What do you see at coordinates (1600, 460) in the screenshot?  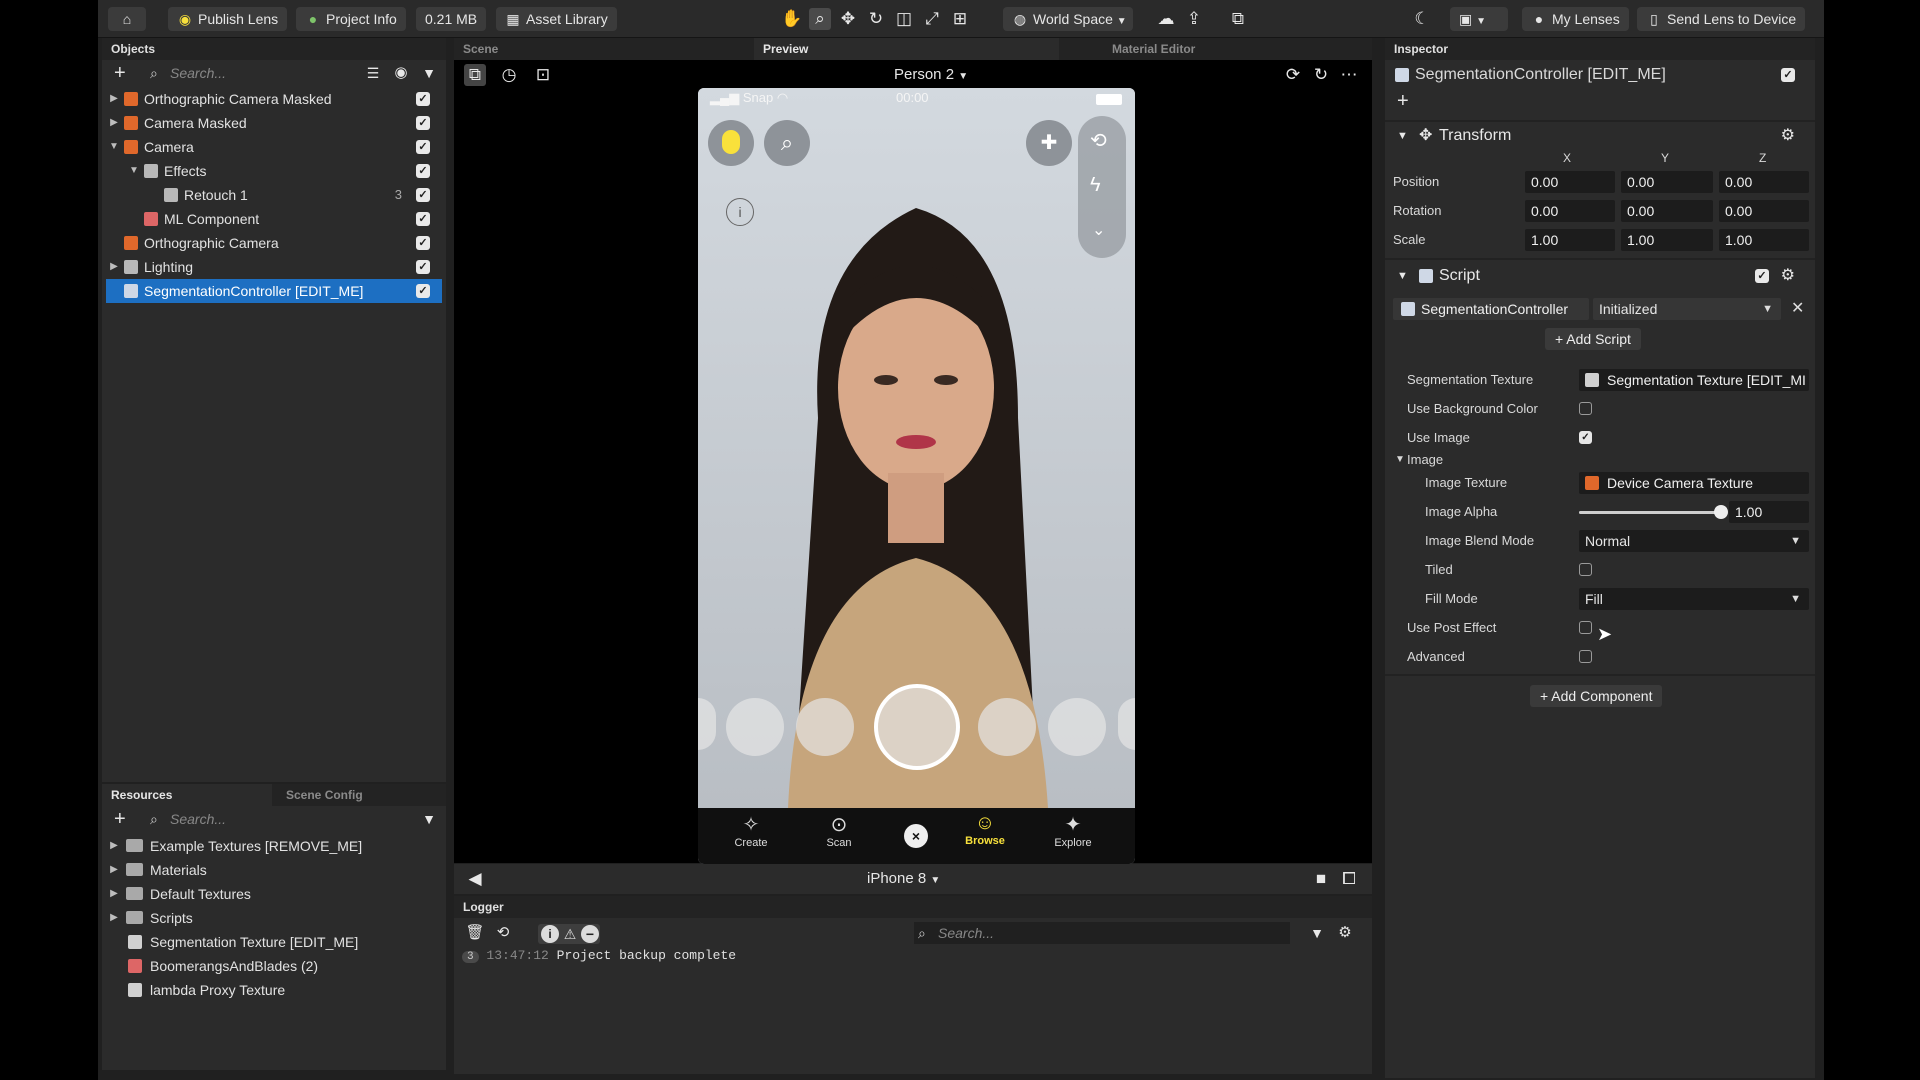 I see `image-group-header: ▼ Image` at bounding box center [1600, 460].